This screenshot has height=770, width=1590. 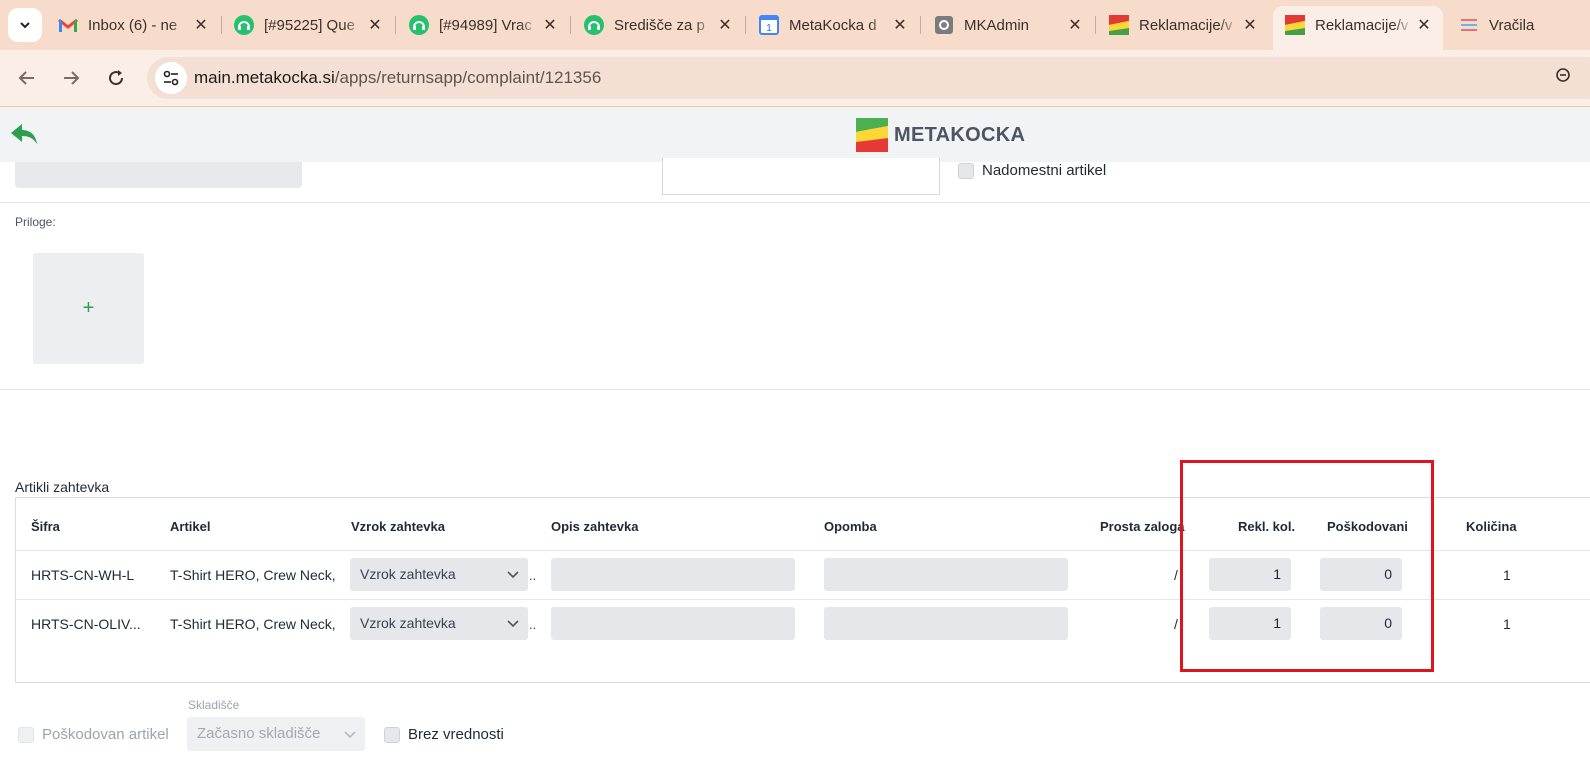 What do you see at coordinates (253, 575) in the screenshot?
I see `cell-artikel: T-Shirt HERO, Crew Neck,` at bounding box center [253, 575].